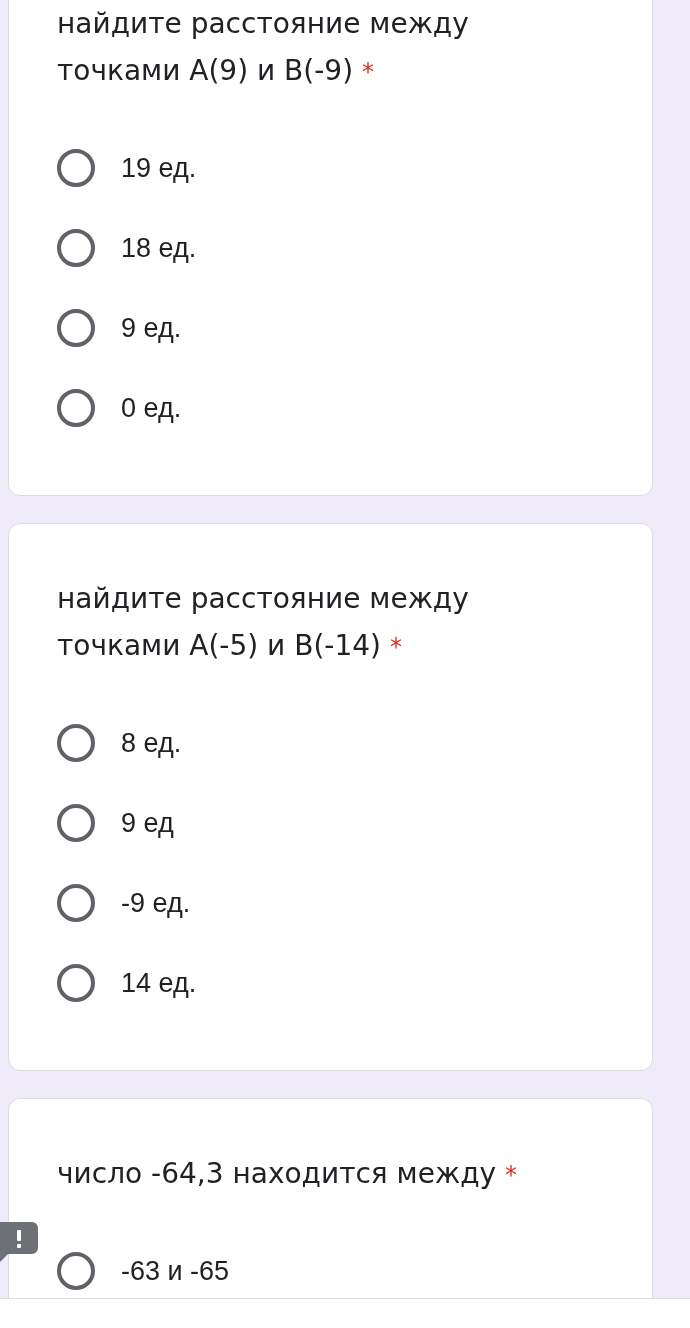 This screenshot has height=1328, width=690. Describe the element at coordinates (147, 823) in the screenshot. I see `option-label: 9 ед` at that location.